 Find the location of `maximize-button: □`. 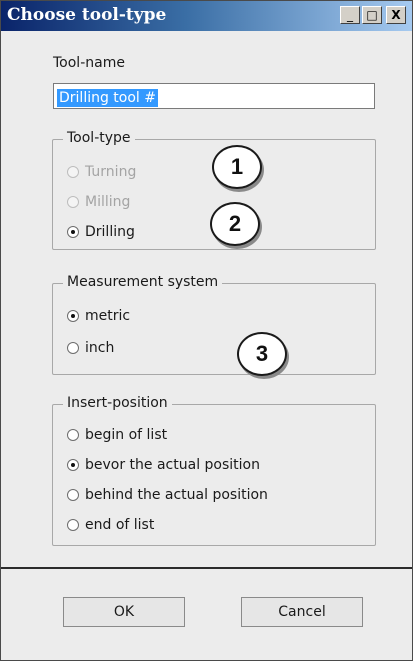

maximize-button: □ is located at coordinates (372, 15).